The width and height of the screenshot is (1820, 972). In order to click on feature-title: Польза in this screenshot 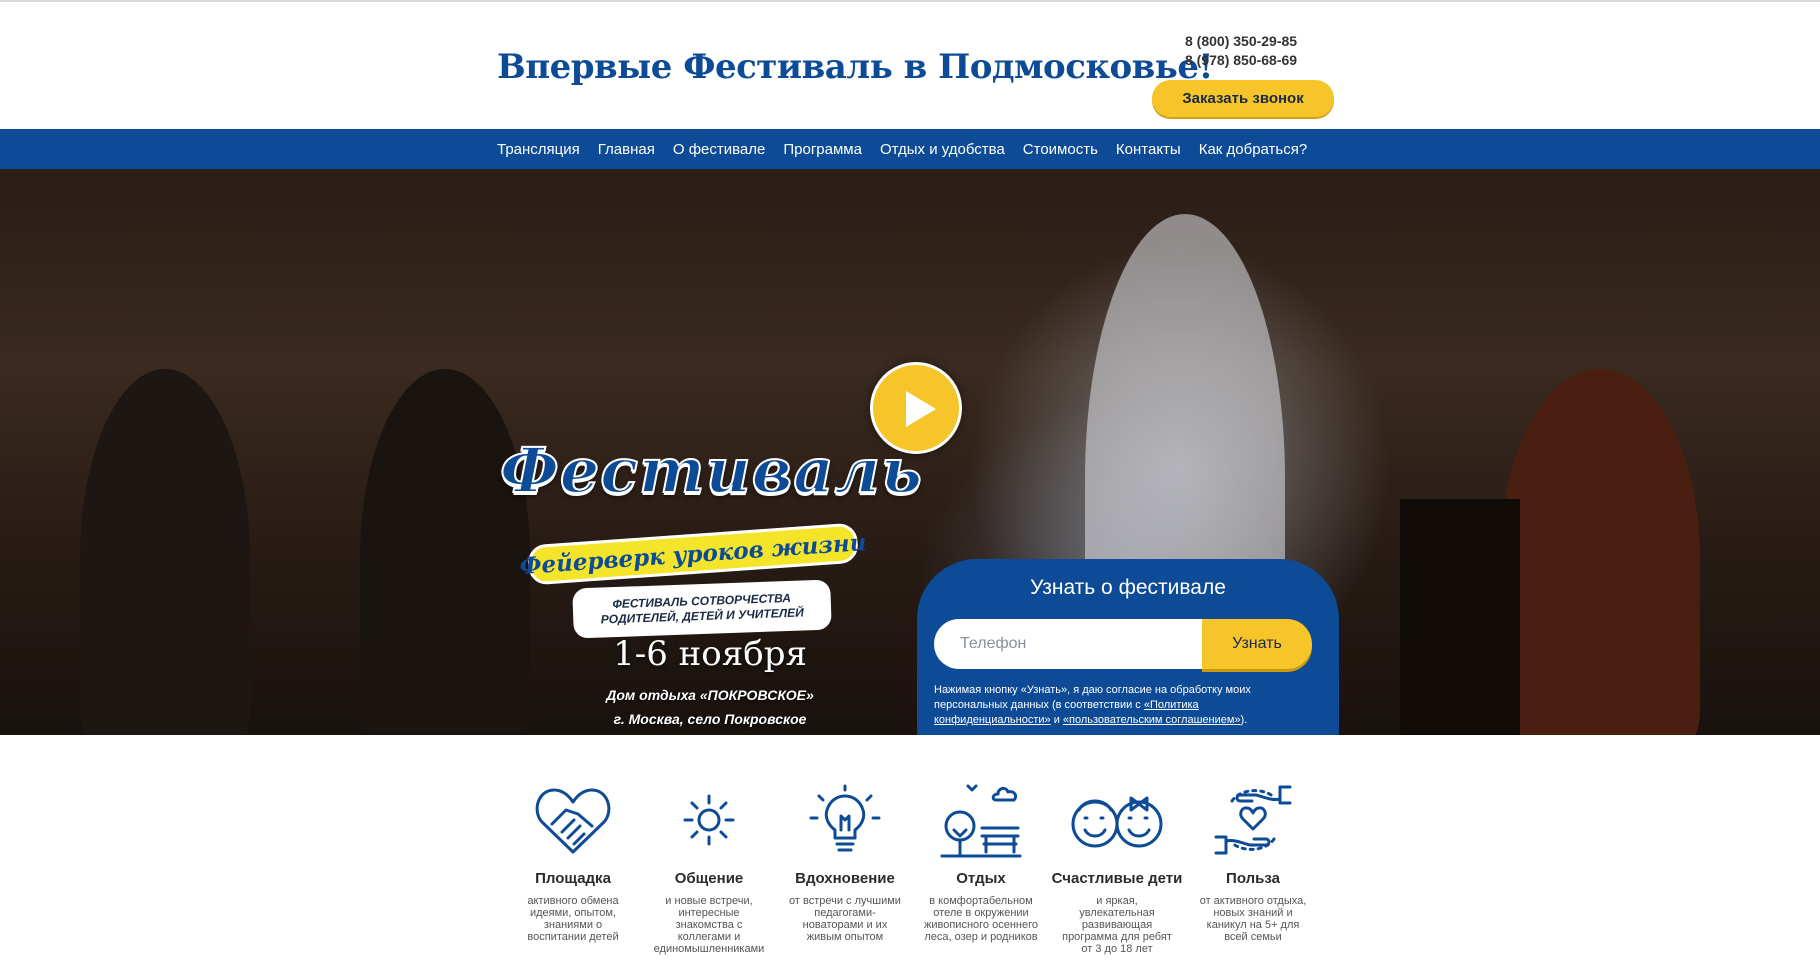, I will do `click(1253, 878)`.